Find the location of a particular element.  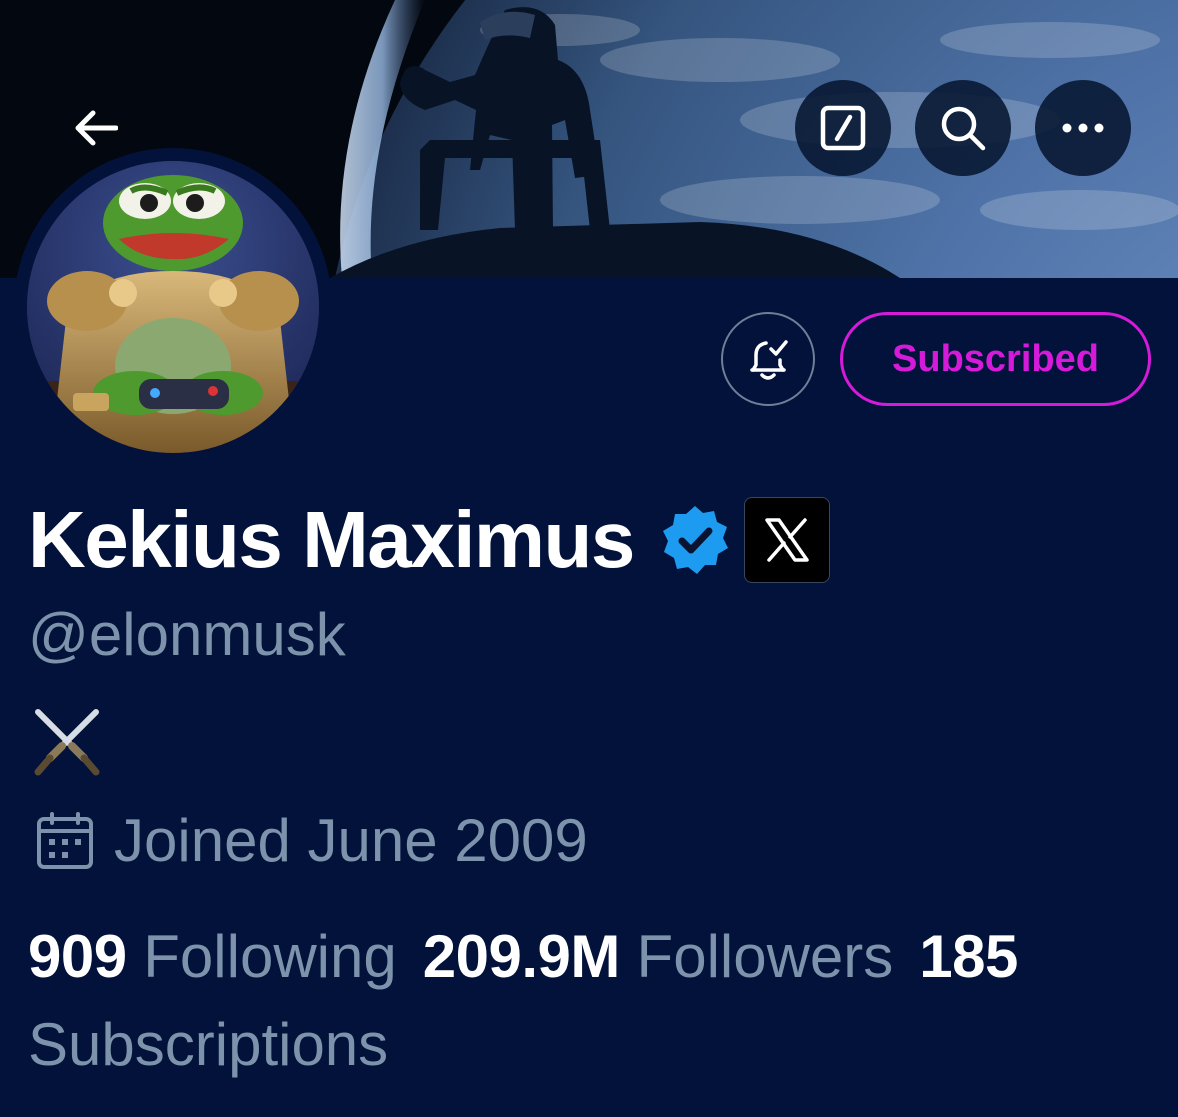

username-handle: @elonmusk is located at coordinates (187, 634).